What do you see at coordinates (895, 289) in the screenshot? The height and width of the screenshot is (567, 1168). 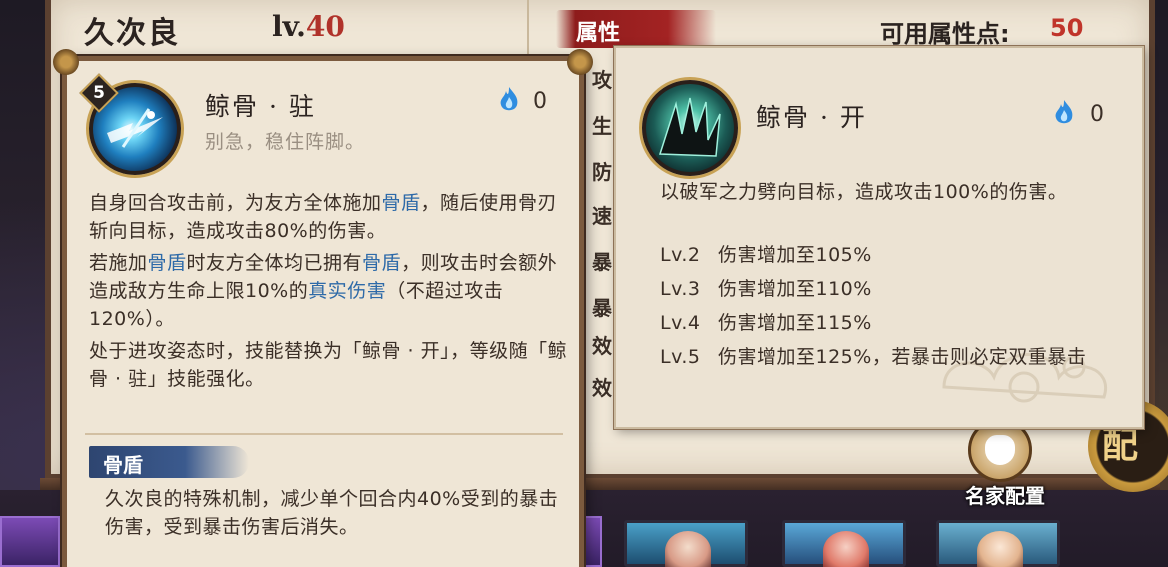 I see `level-upgrade-line: Lv.3 伤害增加至110%` at bounding box center [895, 289].